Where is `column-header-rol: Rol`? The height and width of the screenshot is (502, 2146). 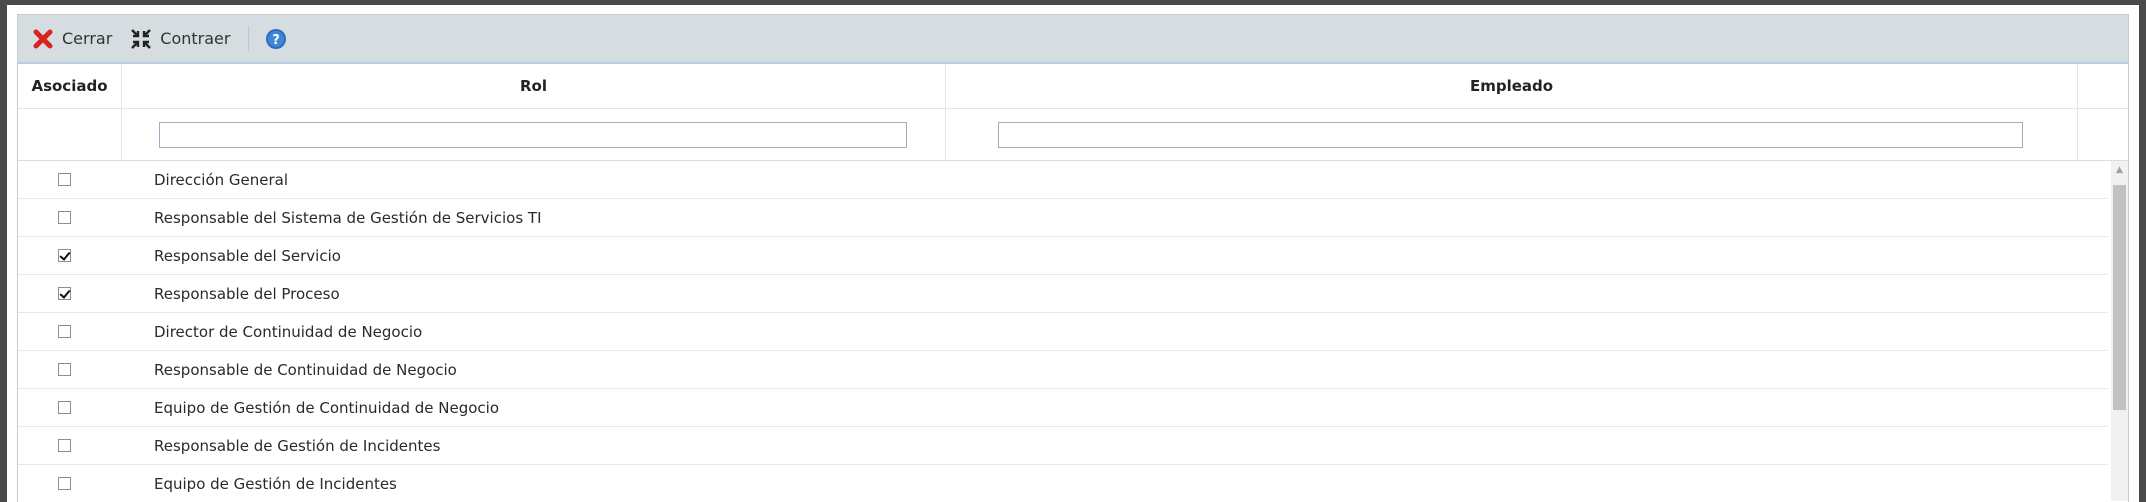
column-header-rol: Rol is located at coordinates (534, 86).